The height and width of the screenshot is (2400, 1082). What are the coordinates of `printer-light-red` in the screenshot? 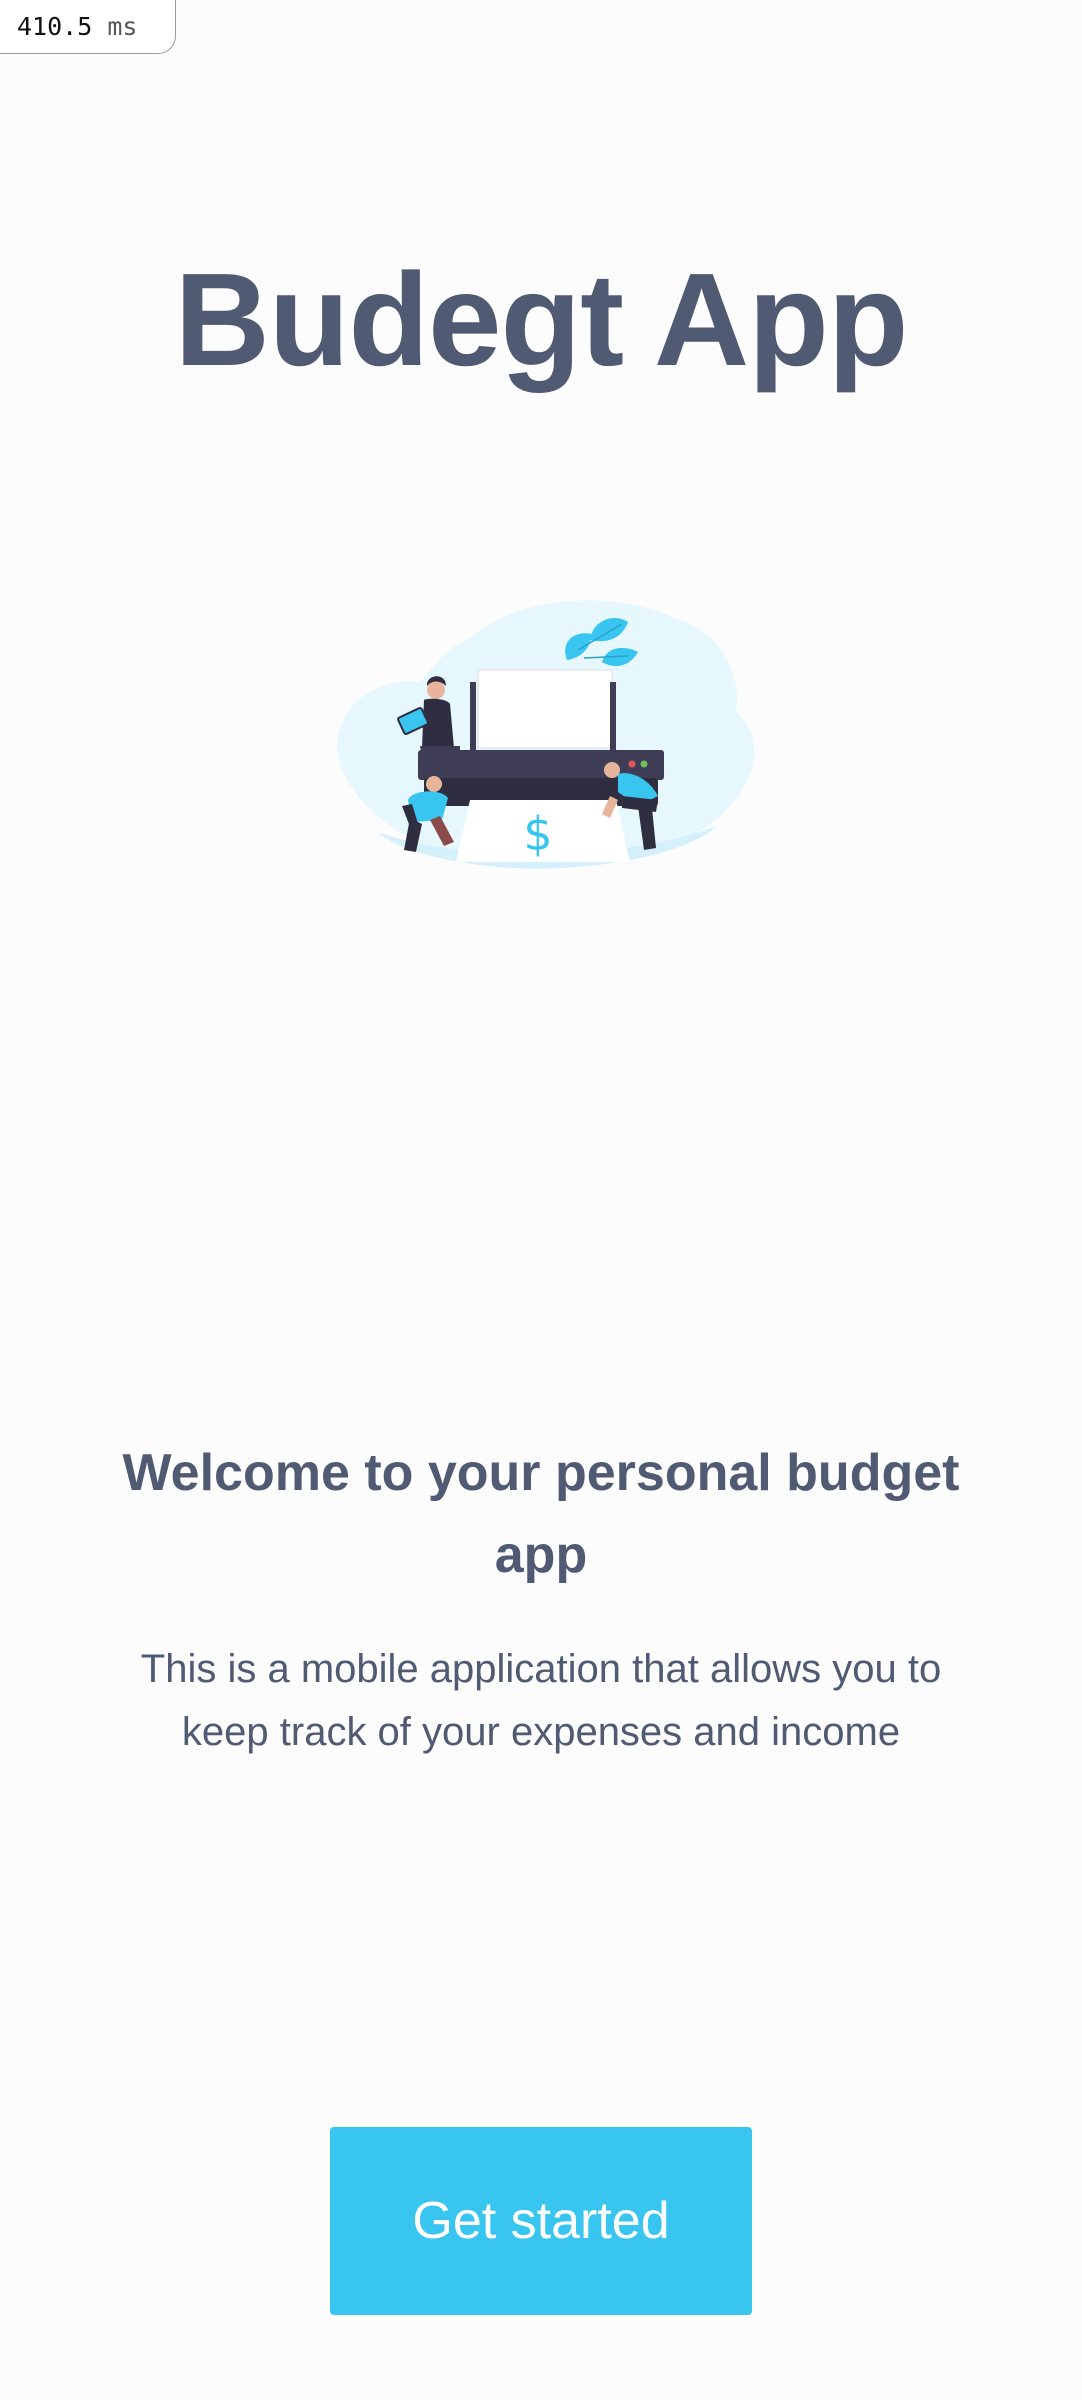 It's located at (632, 764).